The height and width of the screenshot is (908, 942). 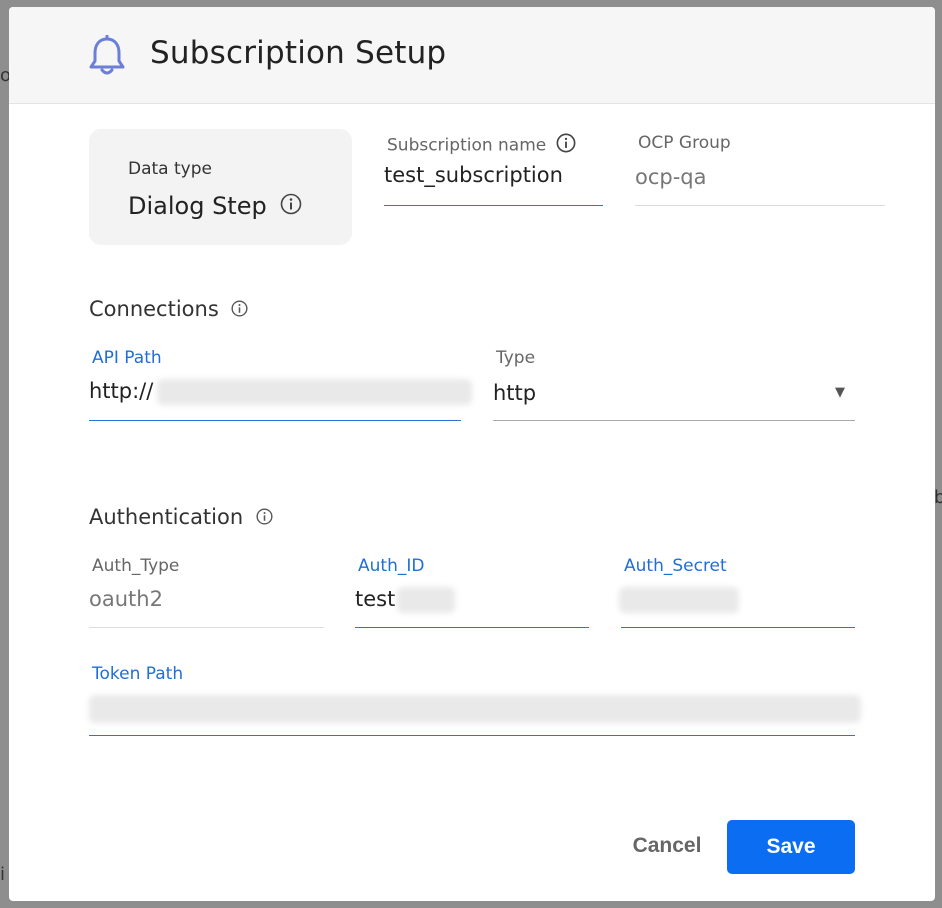 I want to click on data-type-label: Data type, so click(x=170, y=169).